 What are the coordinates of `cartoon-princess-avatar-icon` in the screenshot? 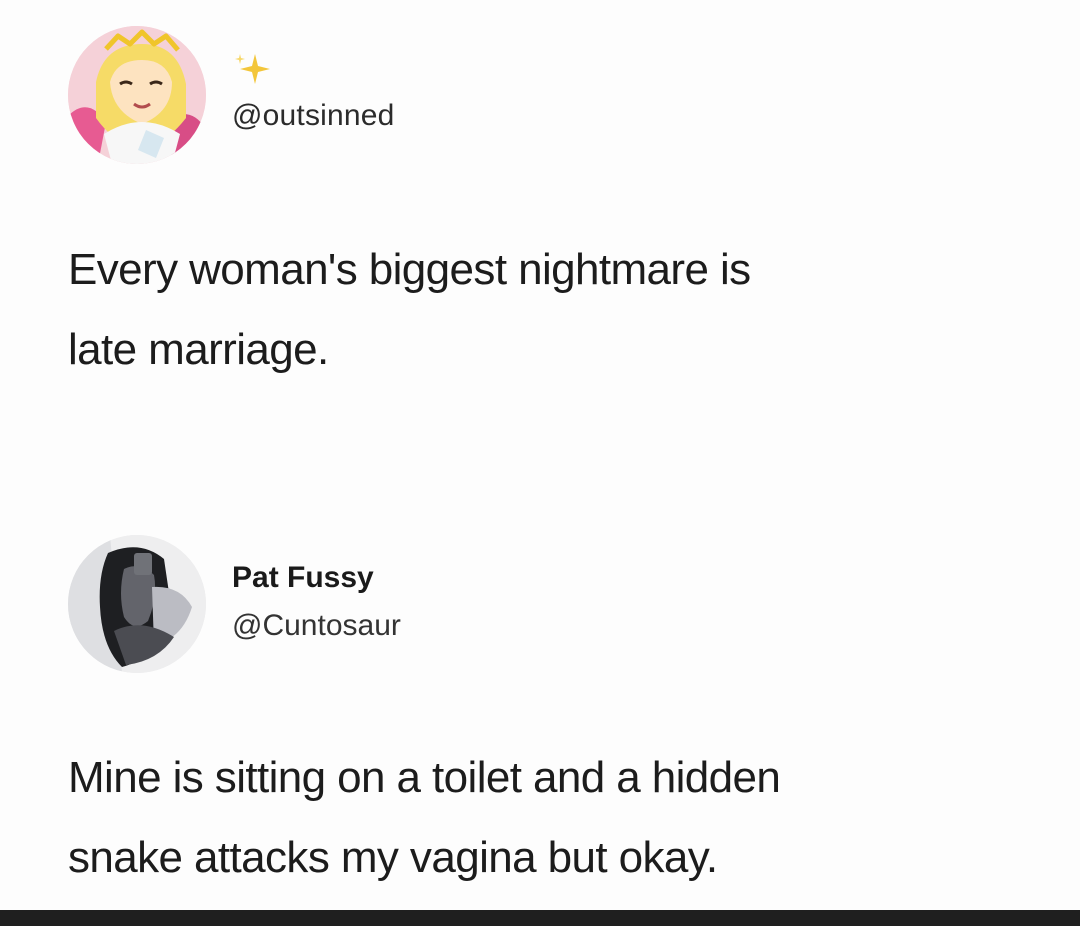 It's located at (137, 95).